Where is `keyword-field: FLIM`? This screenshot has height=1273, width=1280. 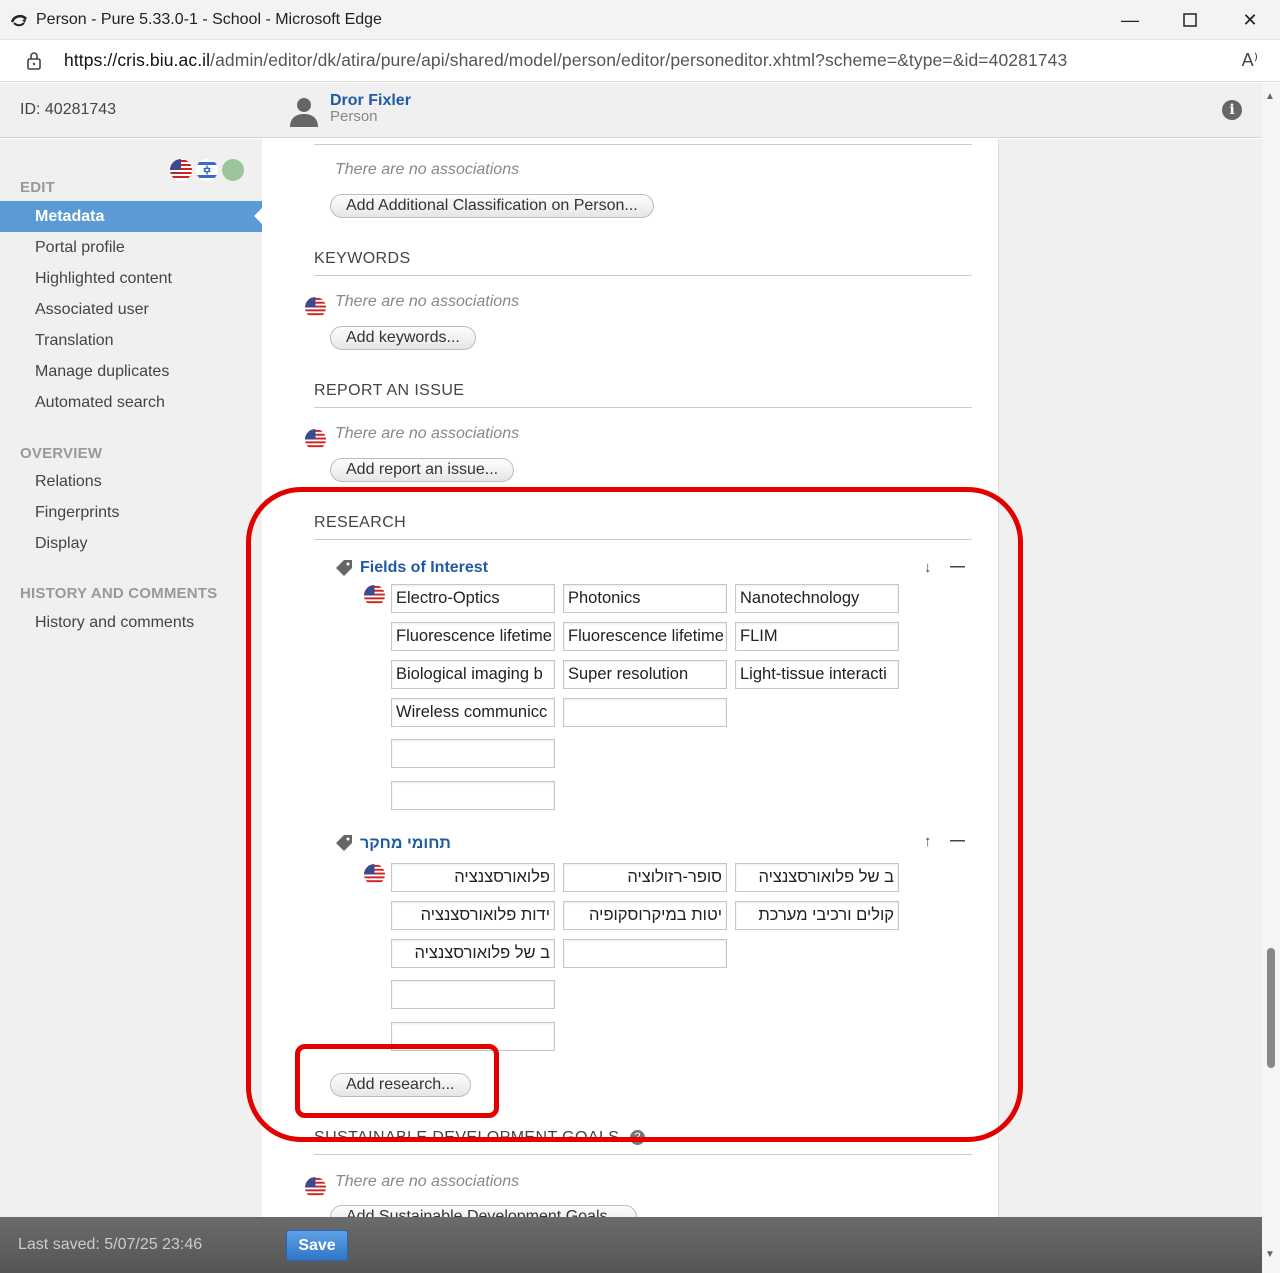 keyword-field: FLIM is located at coordinates (817, 636).